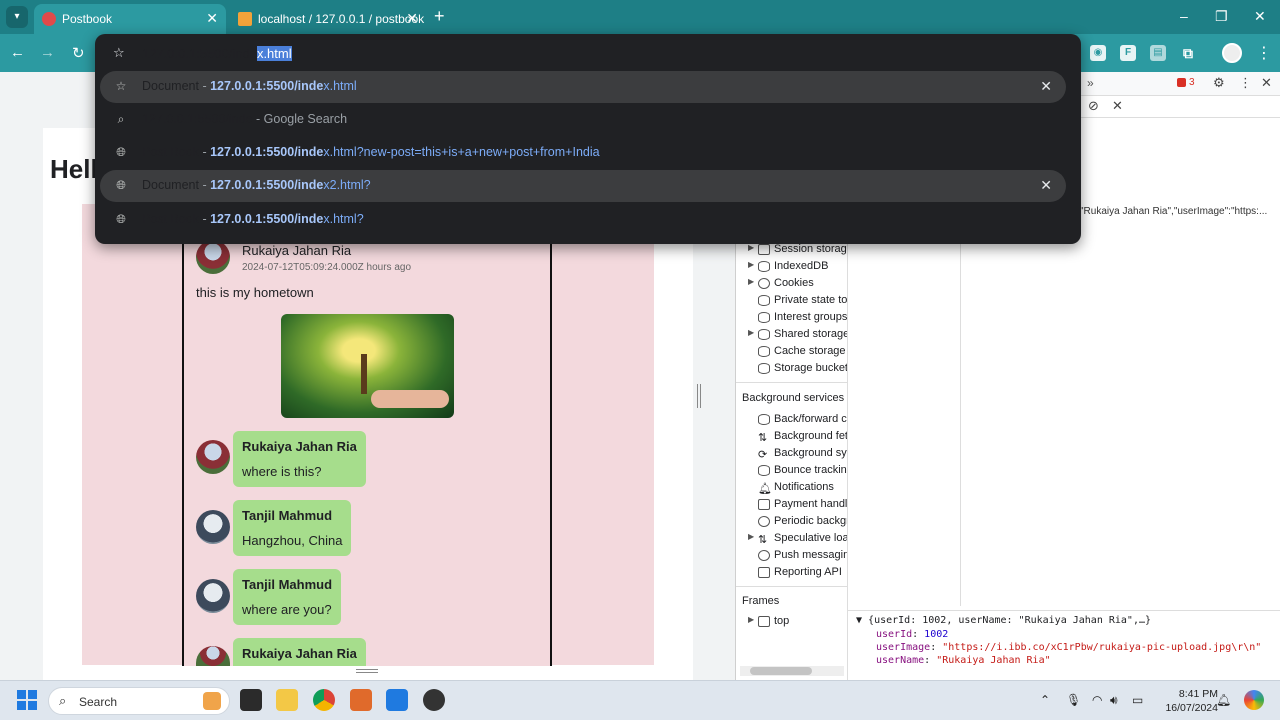 This screenshot has width=1280, height=720. Describe the element at coordinates (299, 459) in the screenshot. I see `comment-bubble: Rukaiya Jahan Ria where is this?` at that location.